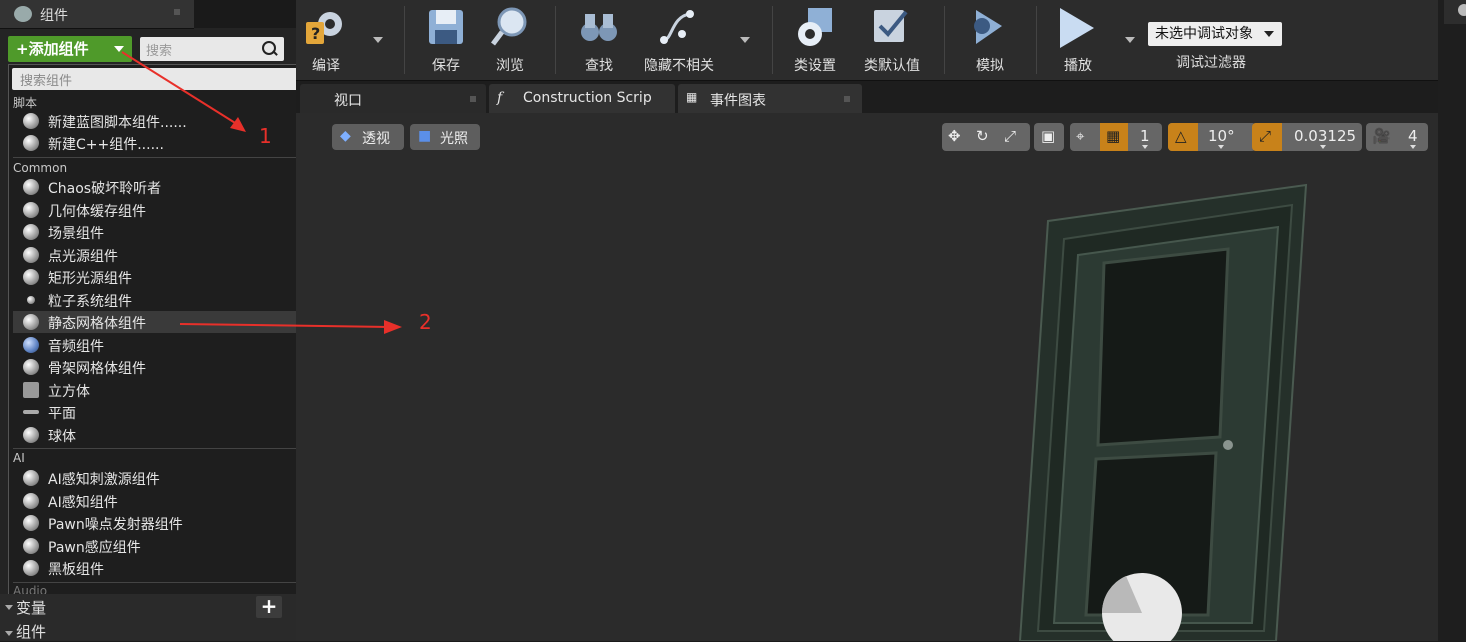 The image size is (1466, 642). I want to click on annotation-1: 1, so click(265, 136).